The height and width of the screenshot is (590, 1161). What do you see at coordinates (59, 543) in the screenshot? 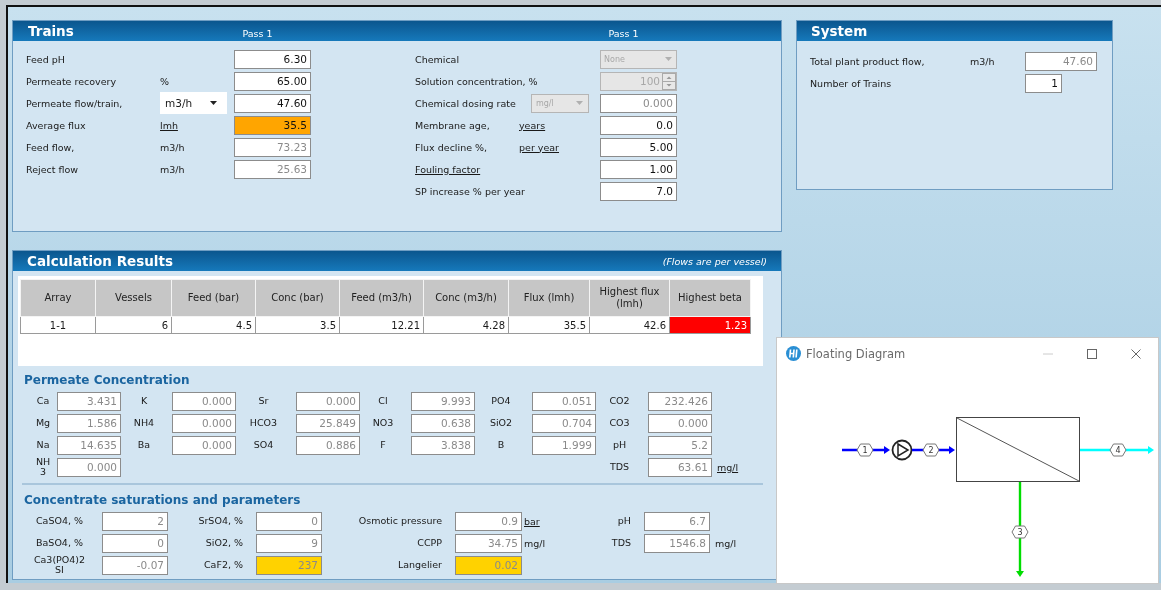
I see `field-label: BaSO4, %` at bounding box center [59, 543].